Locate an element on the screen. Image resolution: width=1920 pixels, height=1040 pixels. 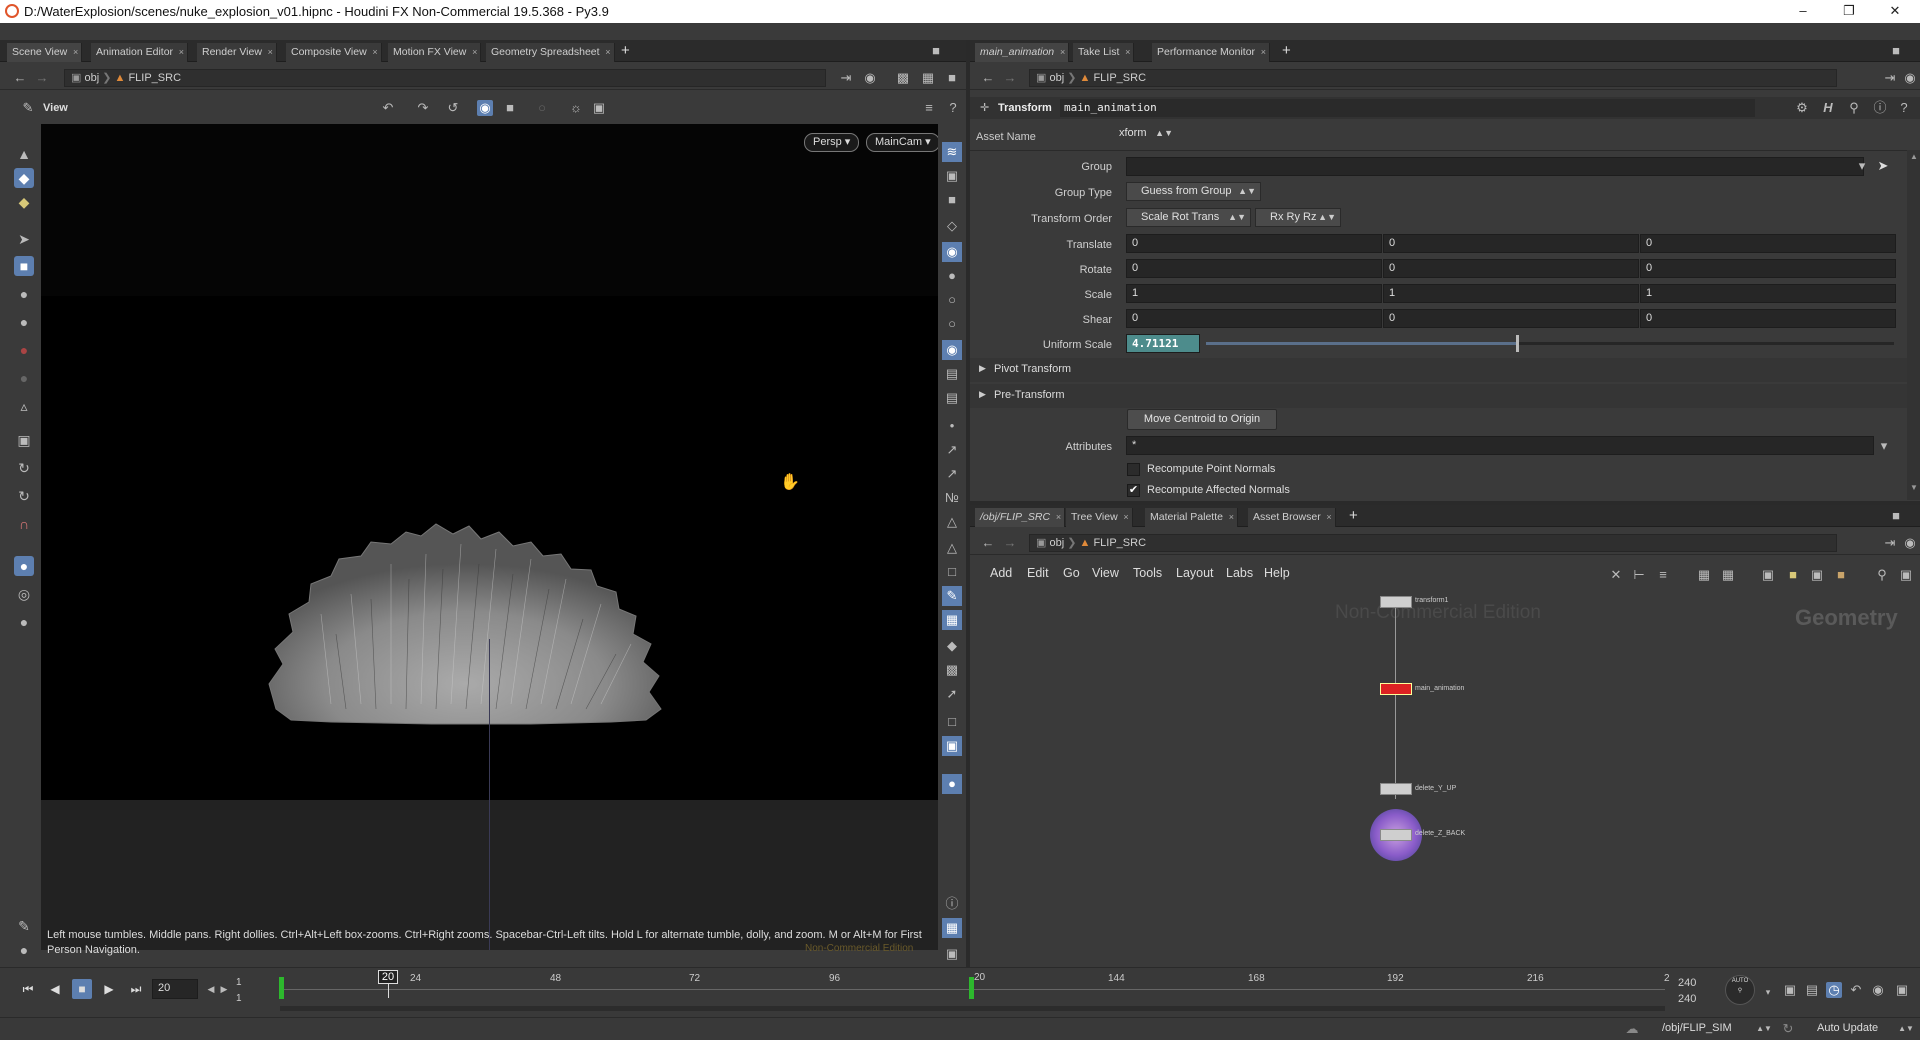
step-back-icon: ◀ is located at coordinates (55, 989).